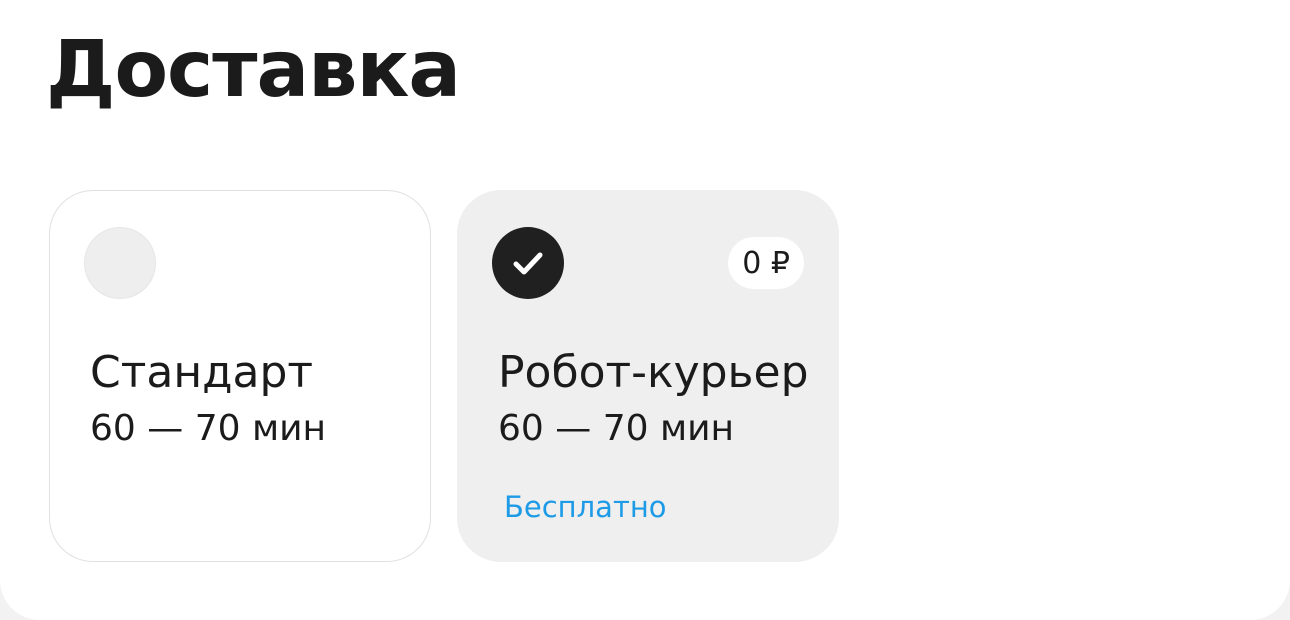 The height and width of the screenshot is (620, 1290). Describe the element at coordinates (120, 263) in the screenshot. I see `radio-empty-icon` at that location.